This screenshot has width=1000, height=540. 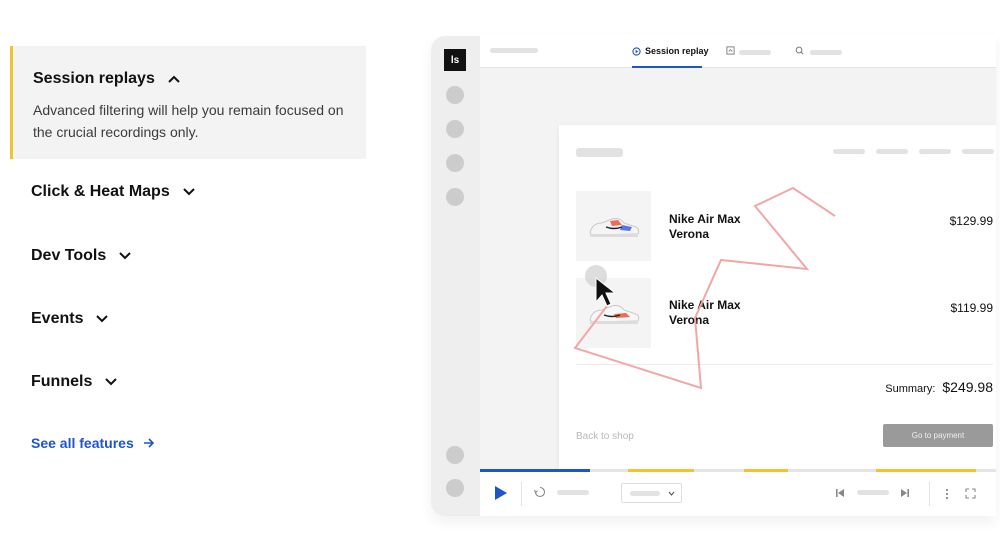 What do you see at coordinates (57, 318) in the screenshot?
I see `accordion-title-text: Events` at bounding box center [57, 318].